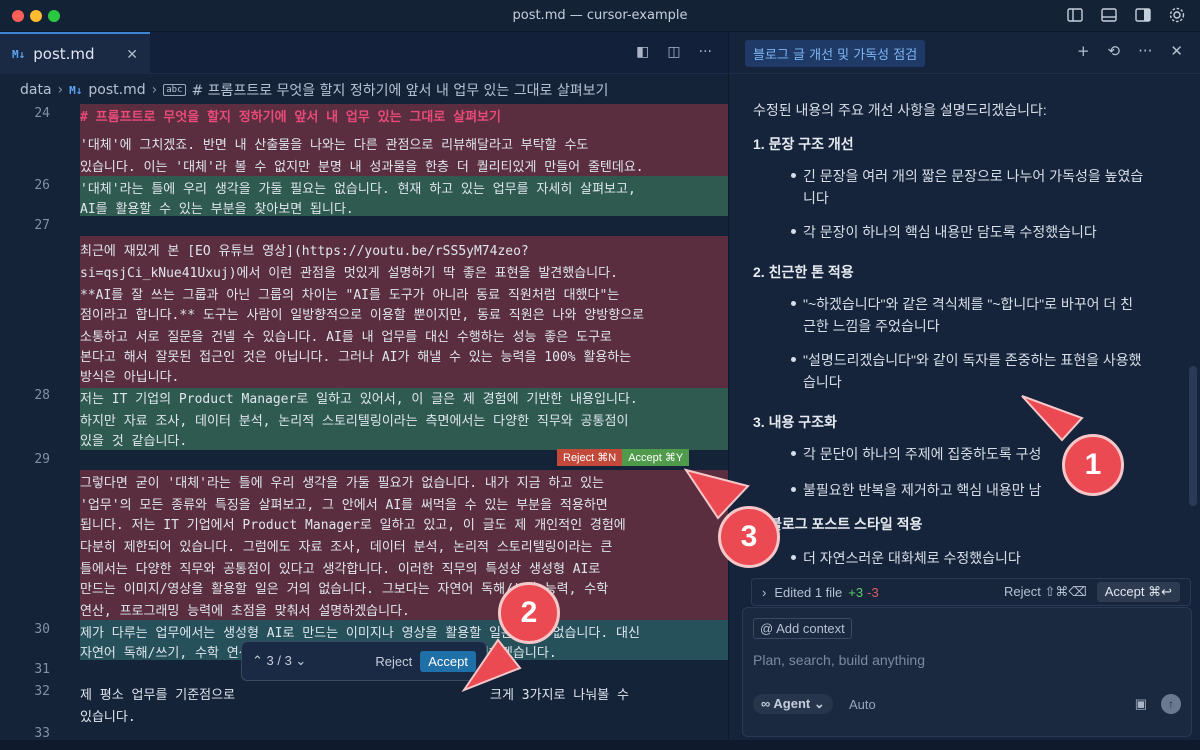  What do you see at coordinates (1109, 15) in the screenshot?
I see `toggle-panel-icon` at bounding box center [1109, 15].